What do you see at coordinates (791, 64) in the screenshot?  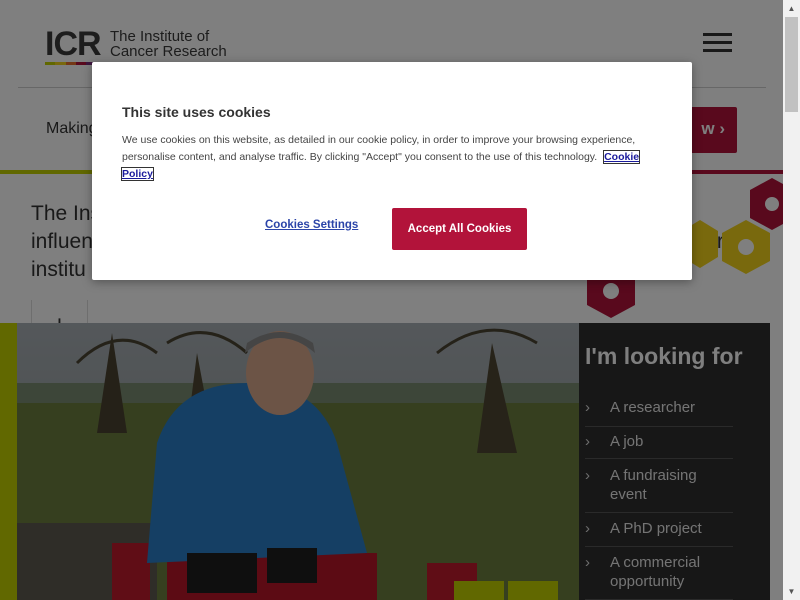 I see `scrollbar-thumb` at bounding box center [791, 64].